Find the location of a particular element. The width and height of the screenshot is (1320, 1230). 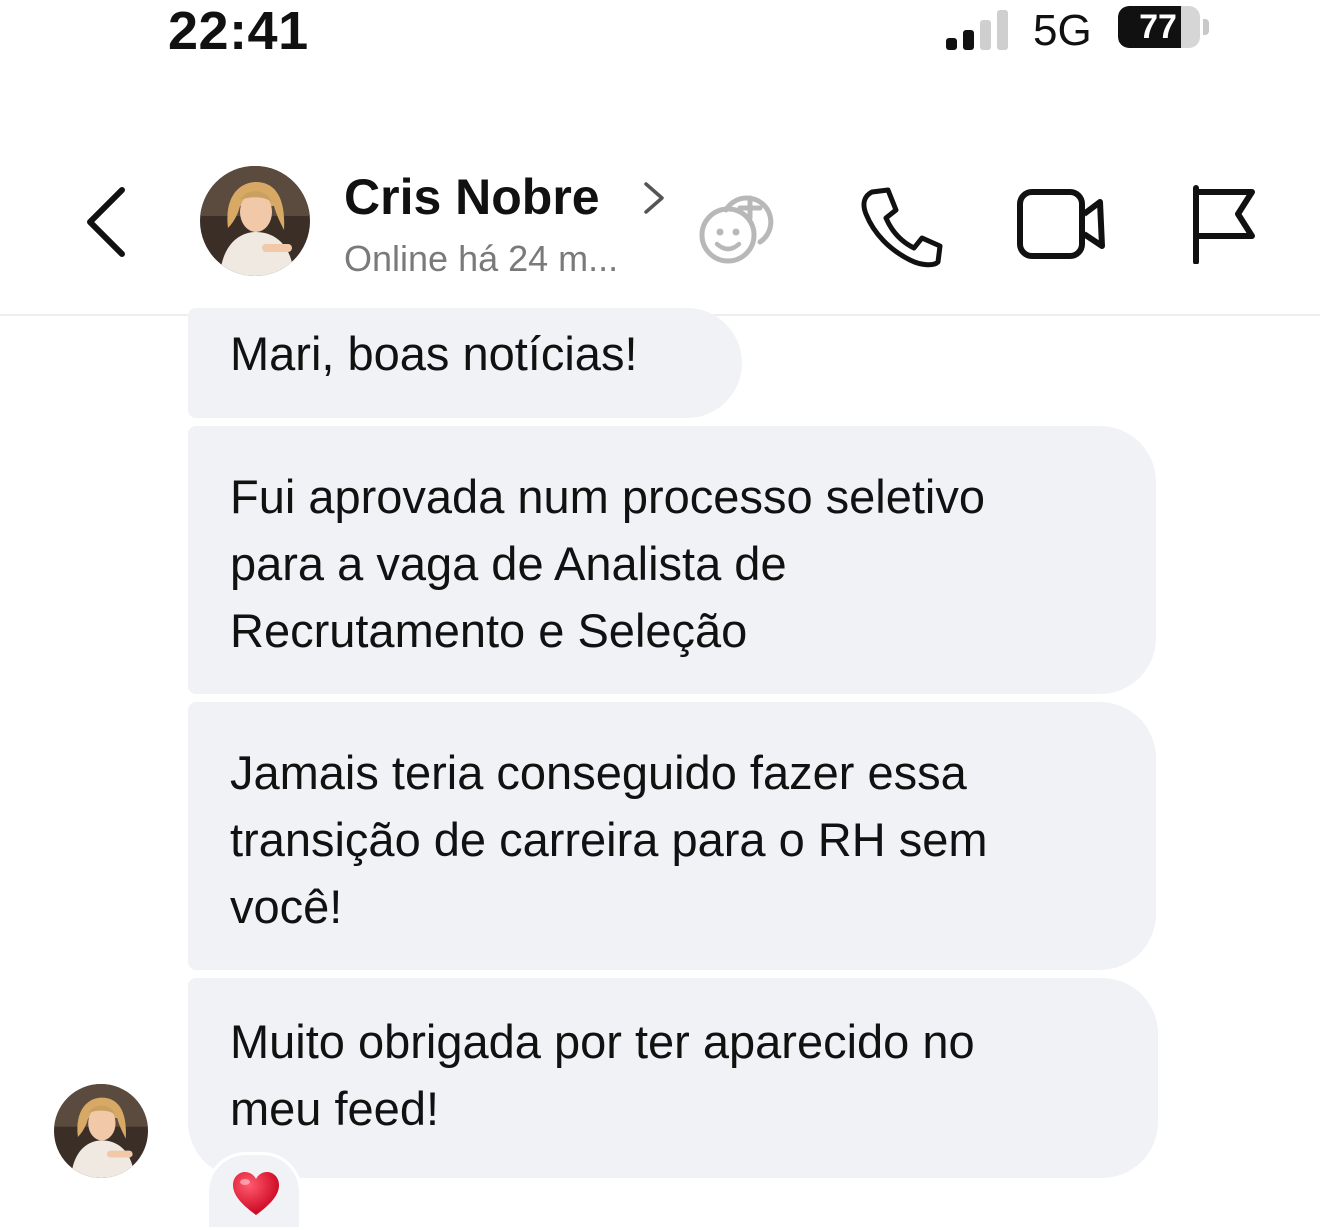

battery-tip is located at coordinates (1206, 27).